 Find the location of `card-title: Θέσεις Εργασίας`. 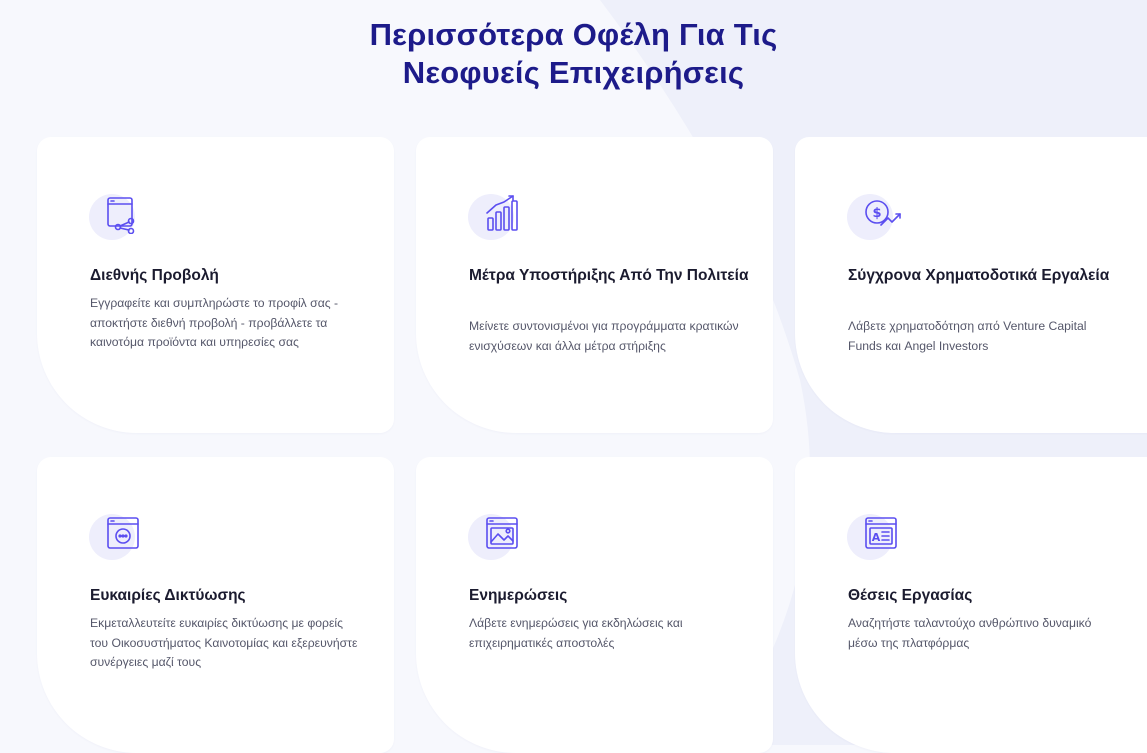

card-title: Θέσεις Εργασίας is located at coordinates (910, 595).